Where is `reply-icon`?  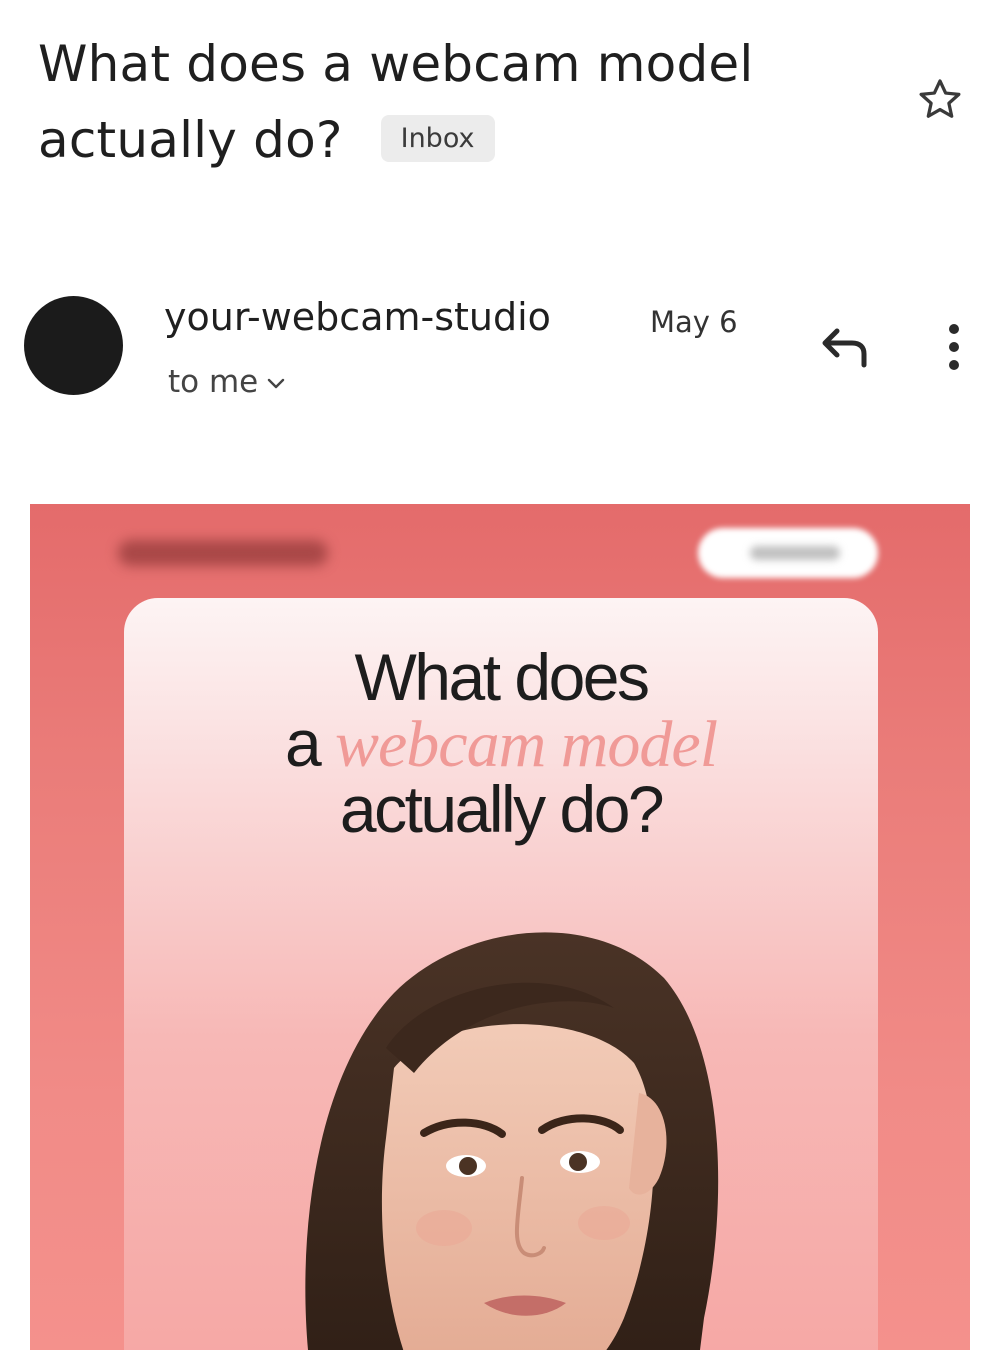
reply-icon is located at coordinates (844, 348).